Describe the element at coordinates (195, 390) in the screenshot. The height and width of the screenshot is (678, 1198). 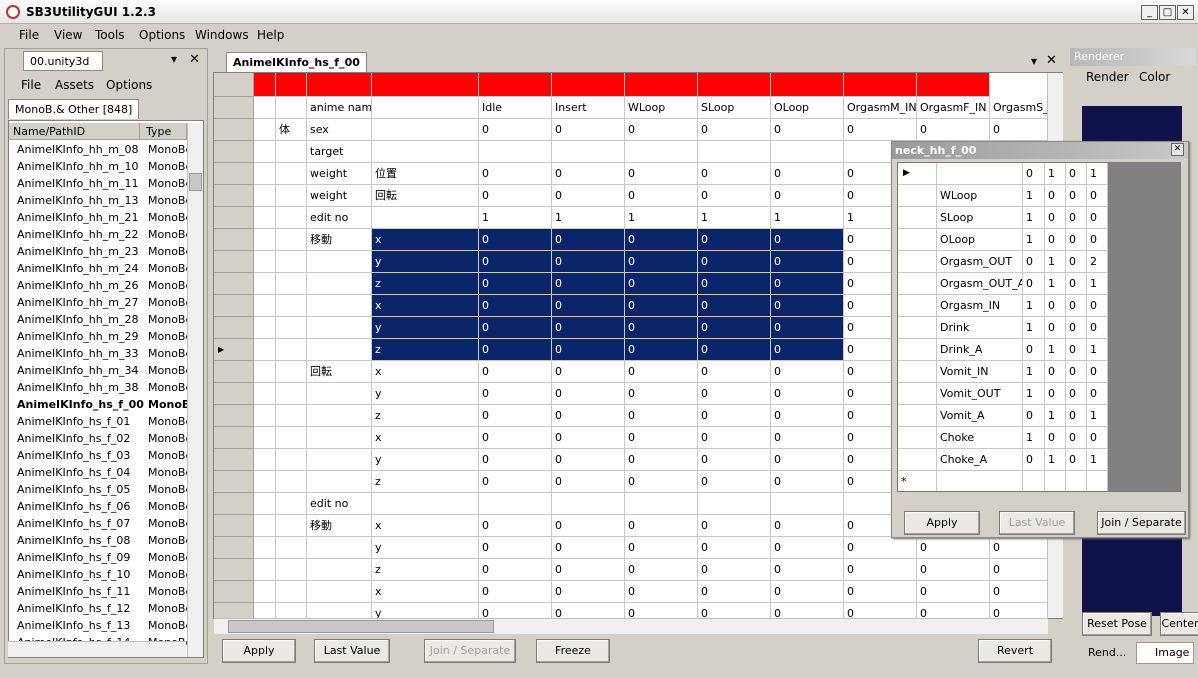
I see `list-scrollbar` at that location.